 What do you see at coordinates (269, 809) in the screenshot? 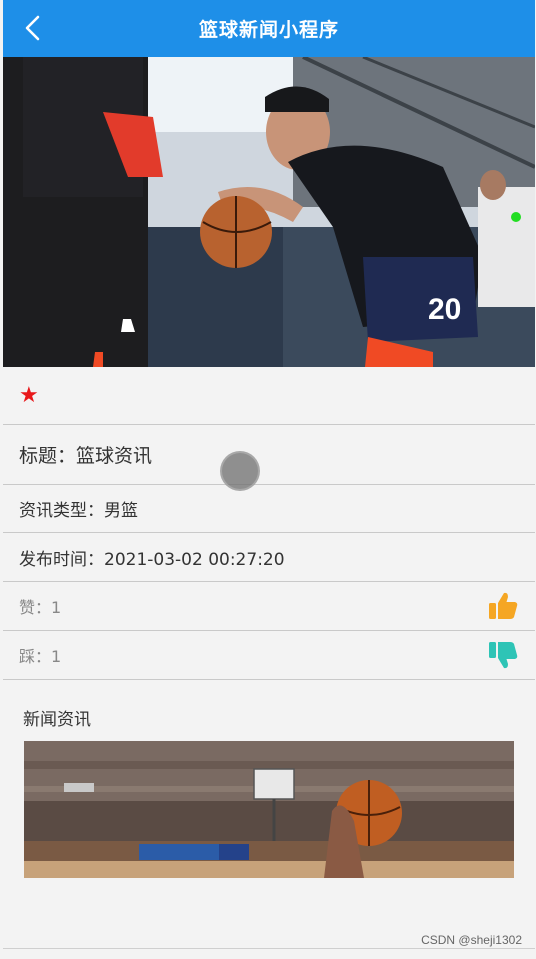
I see `news-image` at bounding box center [269, 809].